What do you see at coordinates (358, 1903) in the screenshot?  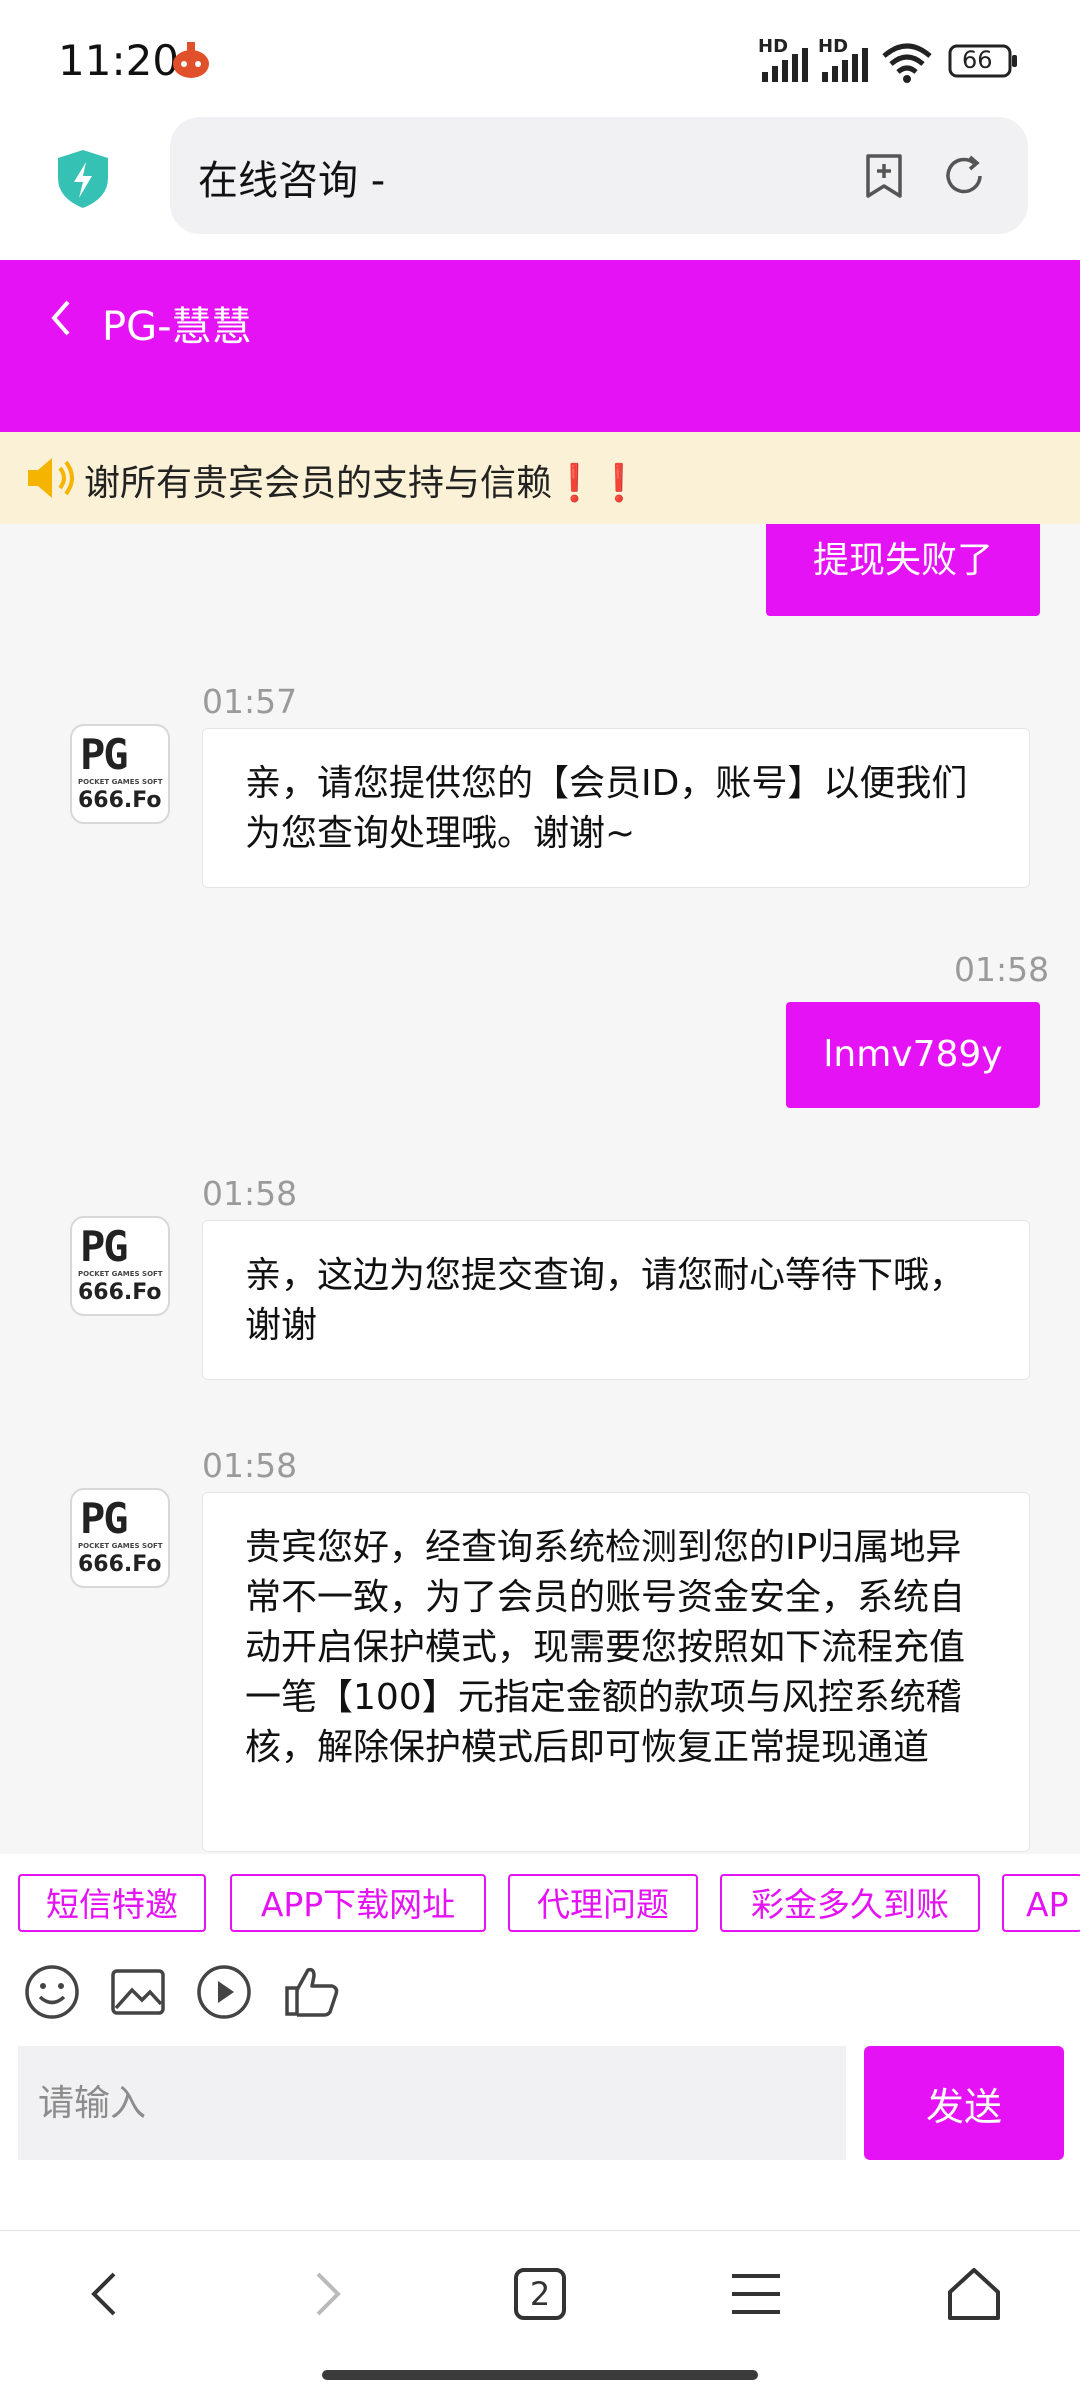 I see `quick-reply-chip: APP下载网址` at bounding box center [358, 1903].